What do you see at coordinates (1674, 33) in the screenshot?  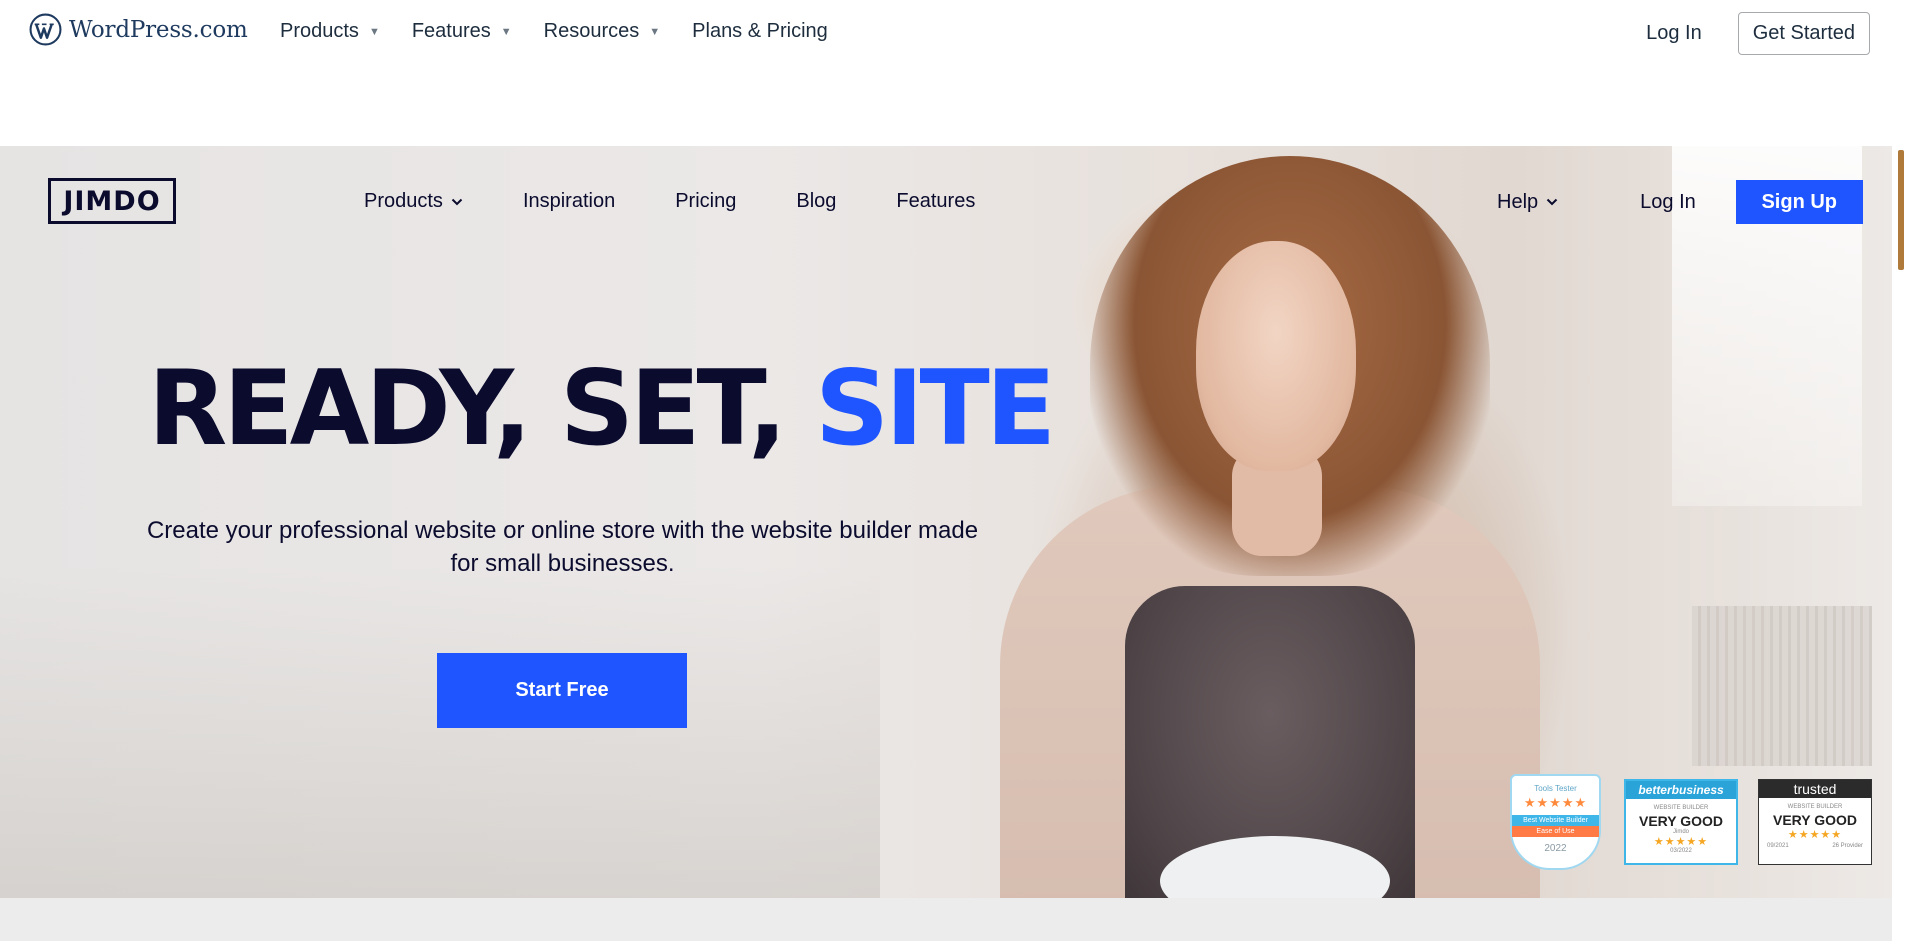 I see `wp-login-link: Log In` at bounding box center [1674, 33].